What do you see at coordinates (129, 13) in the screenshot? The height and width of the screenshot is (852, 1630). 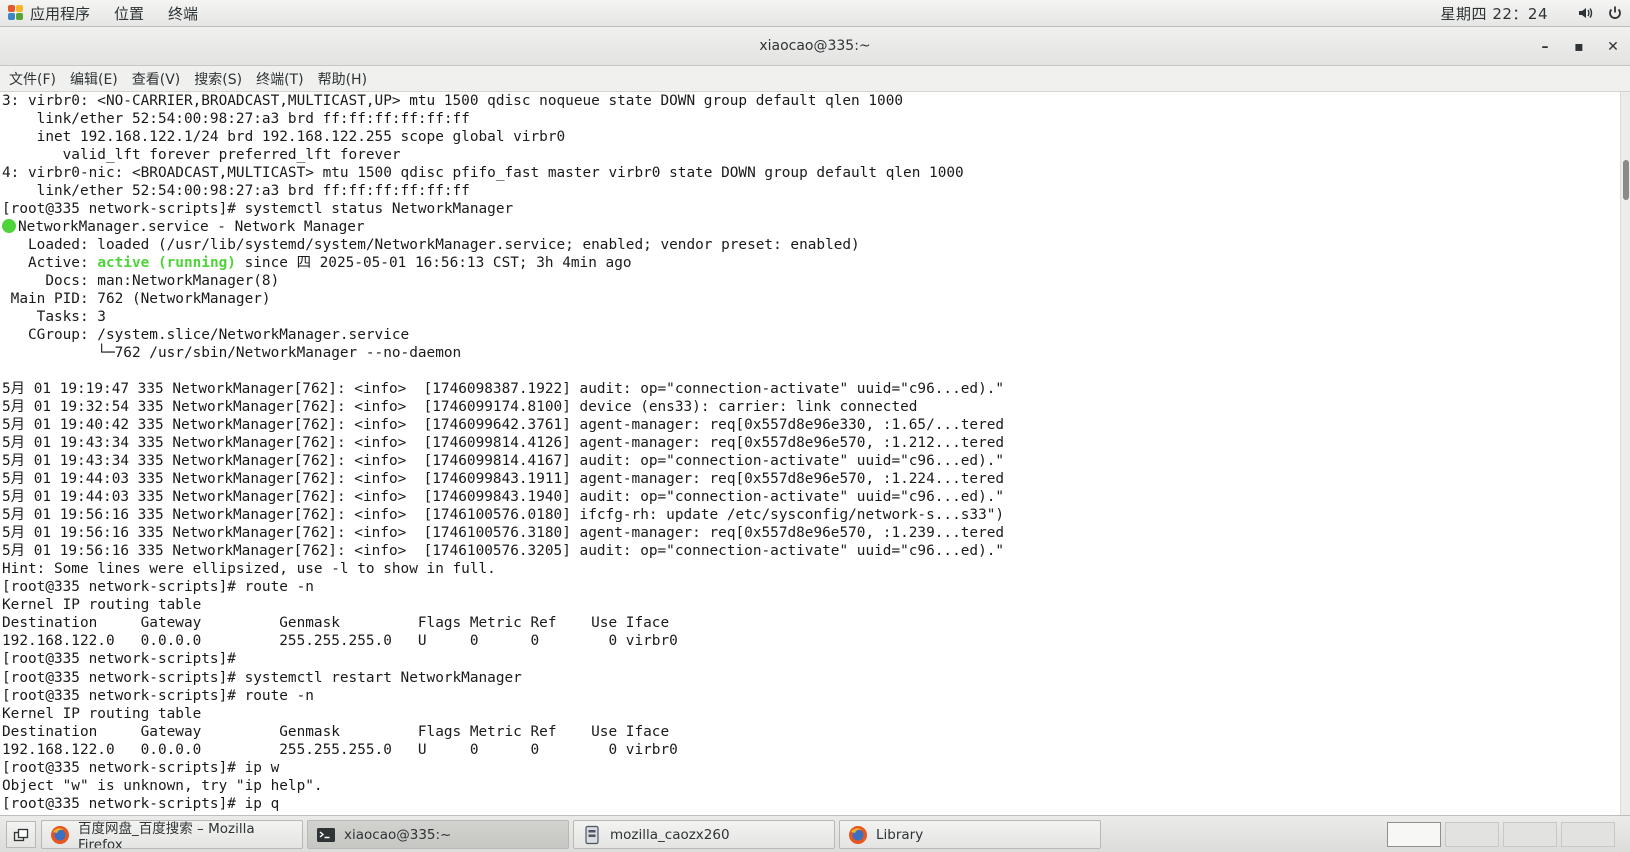 I see `places-menu: 位置` at bounding box center [129, 13].